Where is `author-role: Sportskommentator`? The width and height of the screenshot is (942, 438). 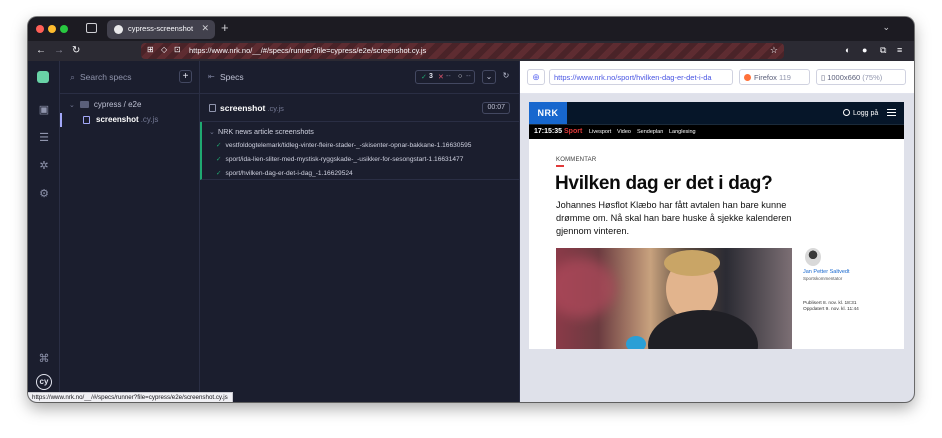 author-role: Sportskommentator is located at coordinates (823, 278).